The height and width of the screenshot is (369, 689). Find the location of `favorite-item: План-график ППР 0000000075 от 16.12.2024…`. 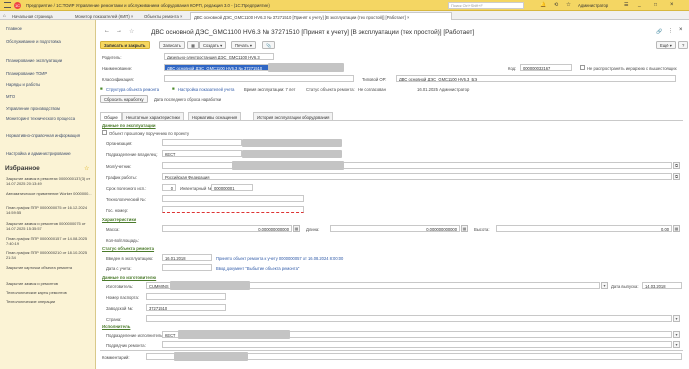

favorite-item: План-график ППР 0000000075 от 16.12.2024… is located at coordinates (49, 210).